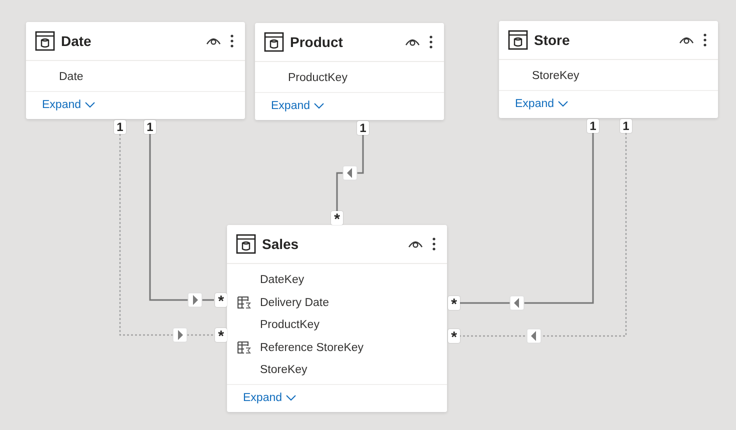 The width and height of the screenshot is (736, 430). I want to click on table-card: Date Date Expand, so click(135, 70).